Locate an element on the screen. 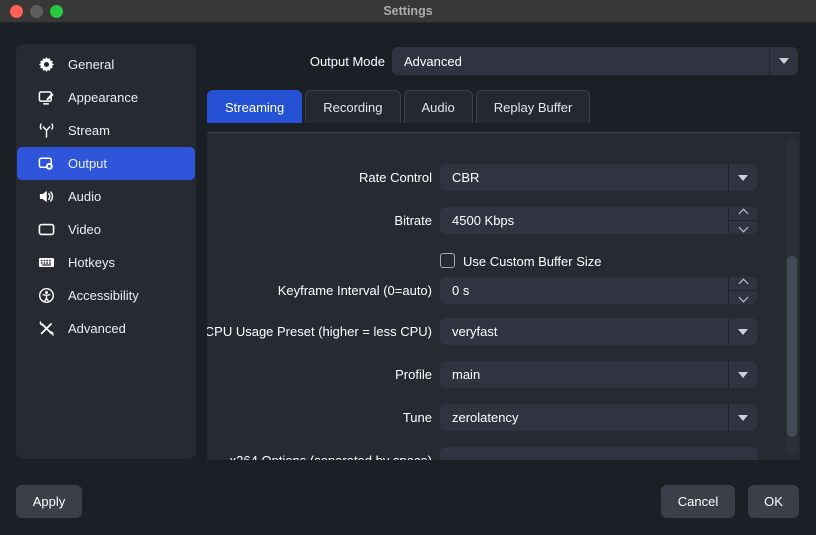 Image resolution: width=816 pixels, height=535 pixels. output-mode-value: Advanced is located at coordinates (433, 61).